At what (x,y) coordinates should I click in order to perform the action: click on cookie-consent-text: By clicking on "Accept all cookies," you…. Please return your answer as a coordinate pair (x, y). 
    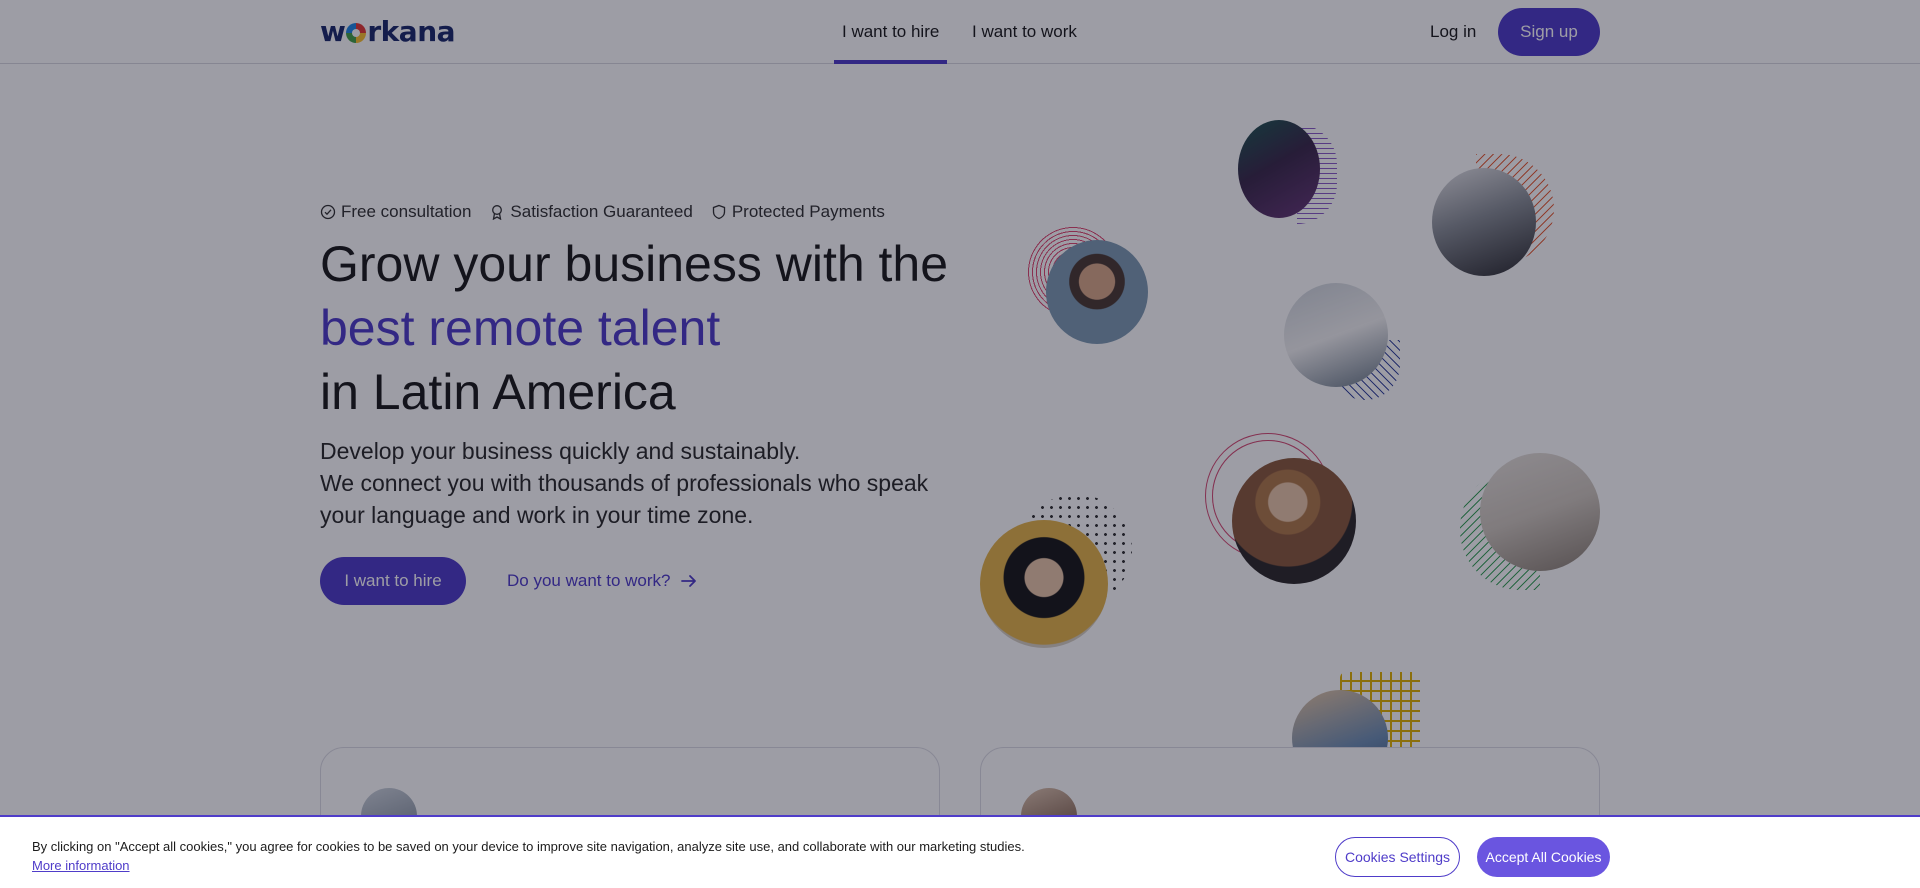
    Looking at the image, I should click on (537, 856).